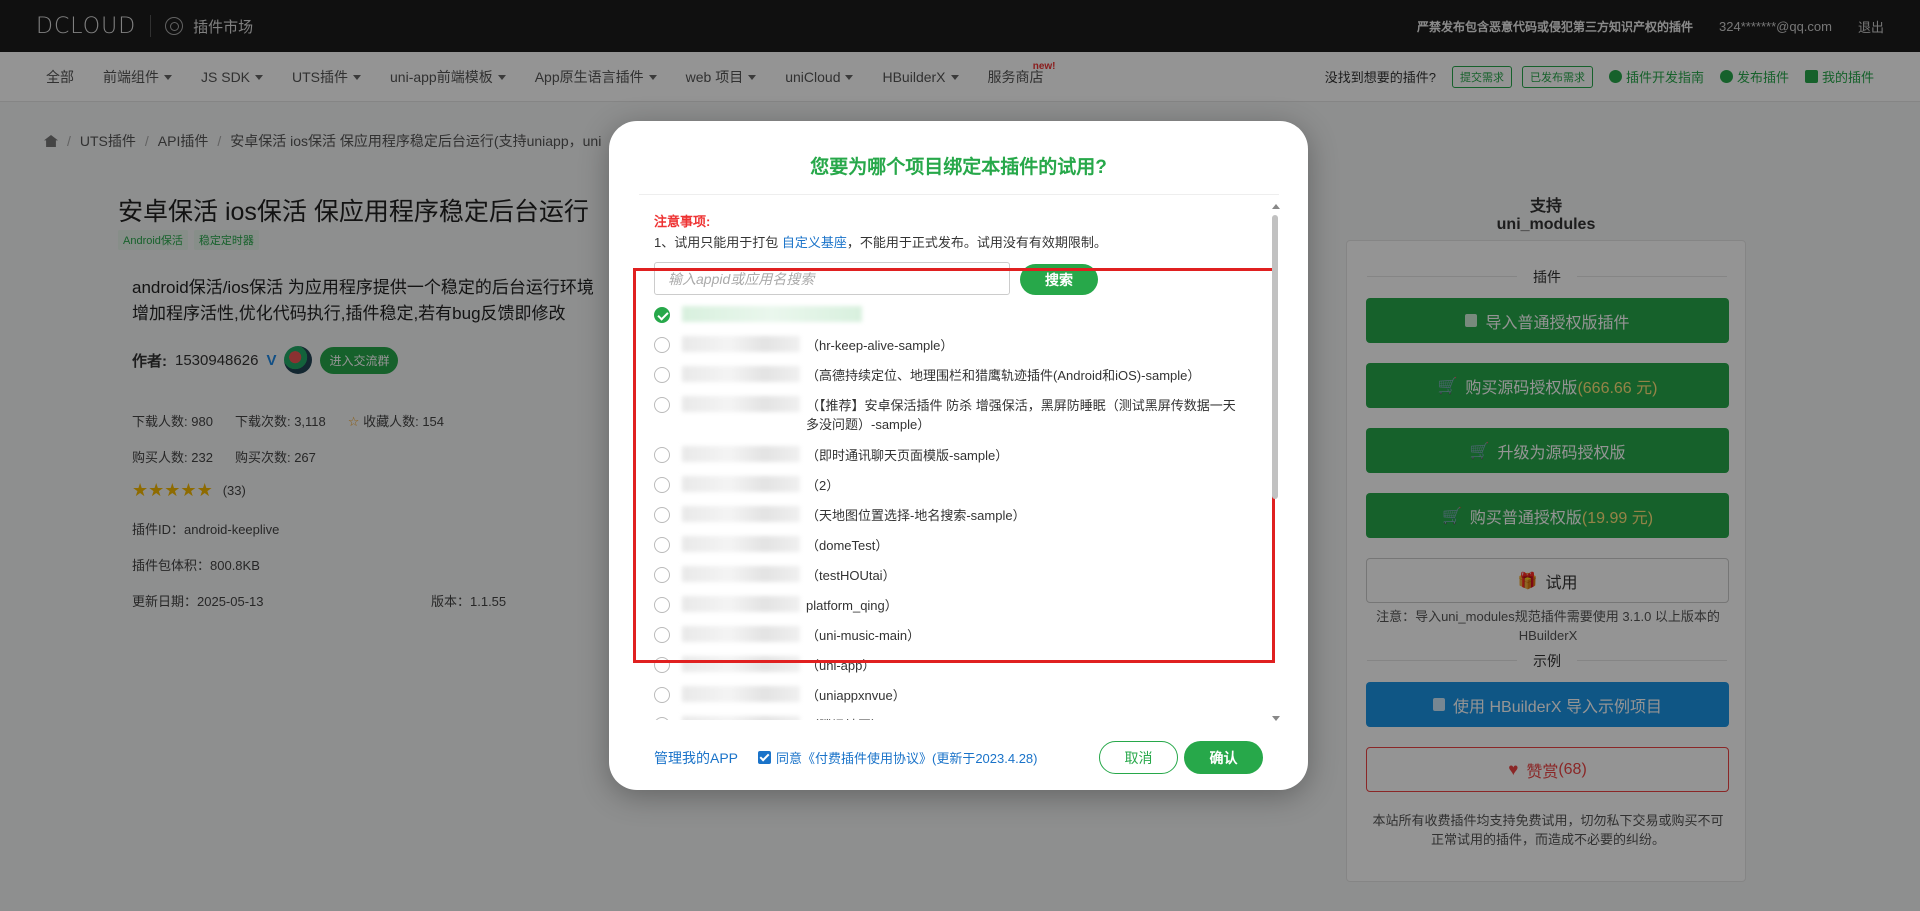 The image size is (1920, 911). What do you see at coordinates (949, 544) in the screenshot?
I see `app-list-item: （domeTest）` at bounding box center [949, 544].